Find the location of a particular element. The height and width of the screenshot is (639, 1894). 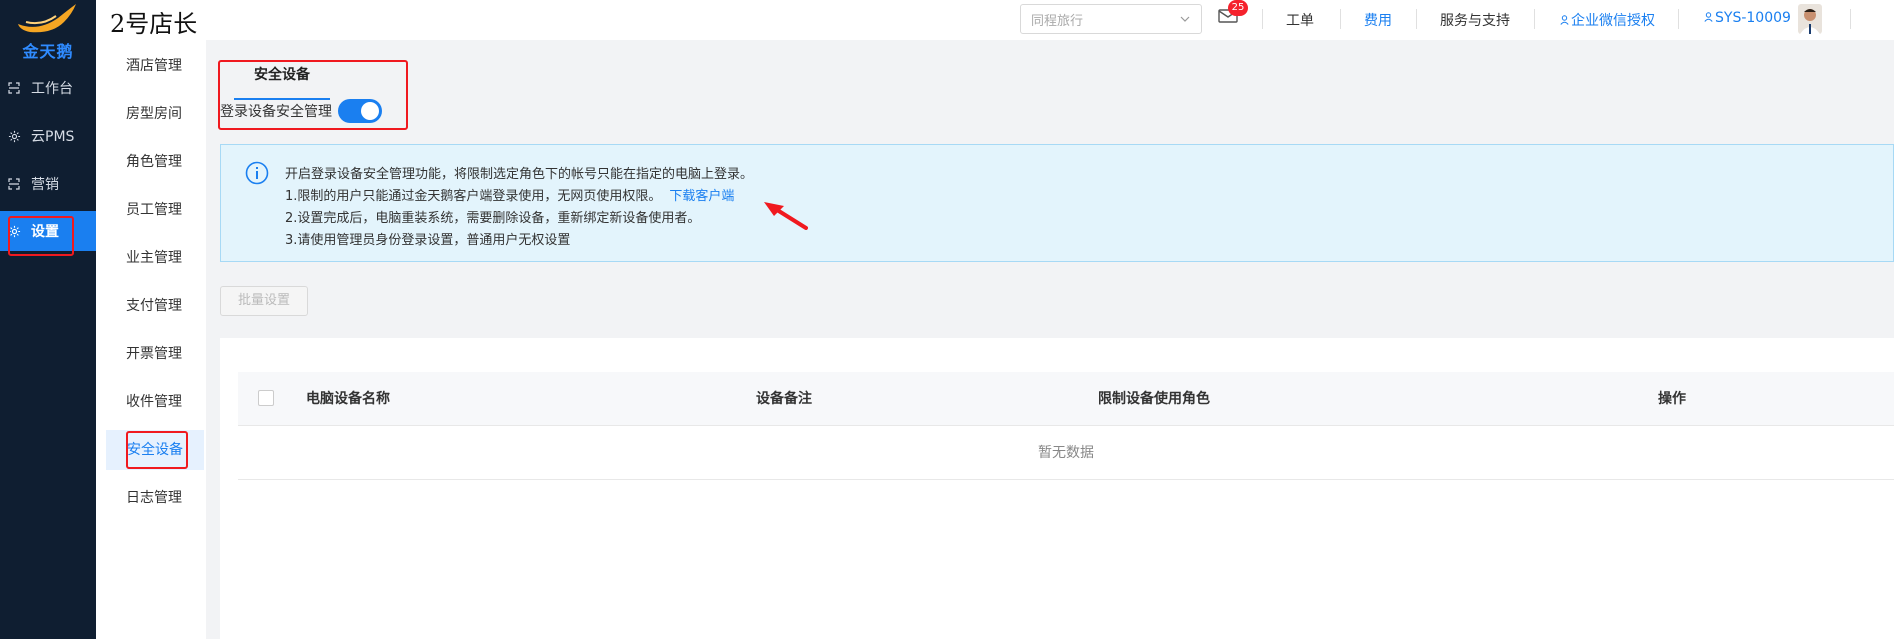

fees-link: 费用 is located at coordinates (1378, 20).